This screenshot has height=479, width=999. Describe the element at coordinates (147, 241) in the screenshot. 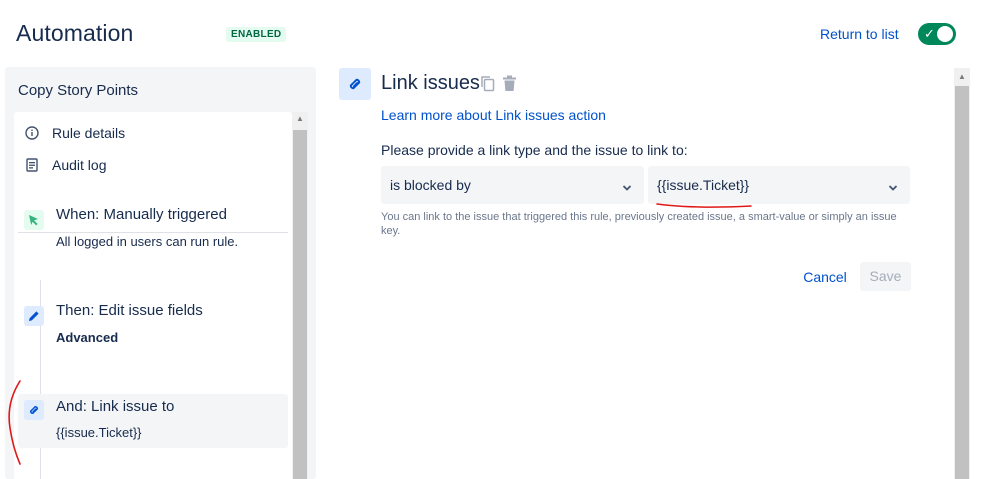

I see `trigger-subtitle: All logged in users can run rule.` at that location.